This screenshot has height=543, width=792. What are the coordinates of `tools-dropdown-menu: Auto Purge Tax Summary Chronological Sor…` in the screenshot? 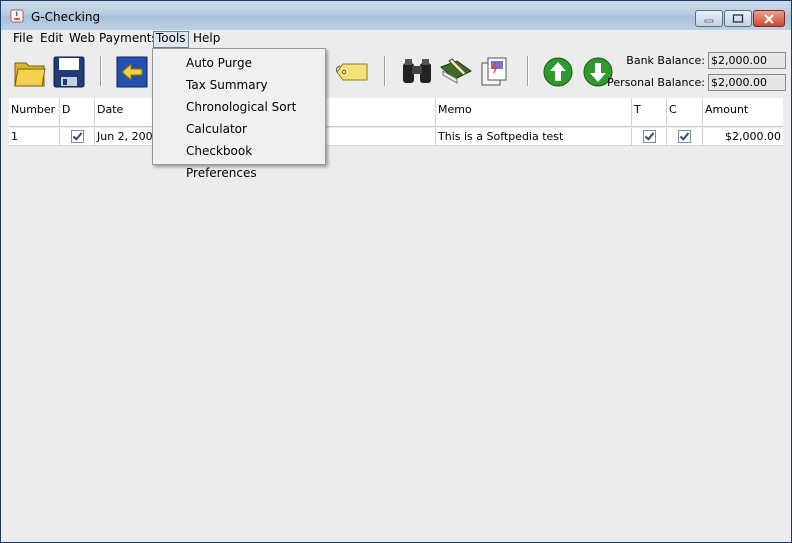 It's located at (239, 114).